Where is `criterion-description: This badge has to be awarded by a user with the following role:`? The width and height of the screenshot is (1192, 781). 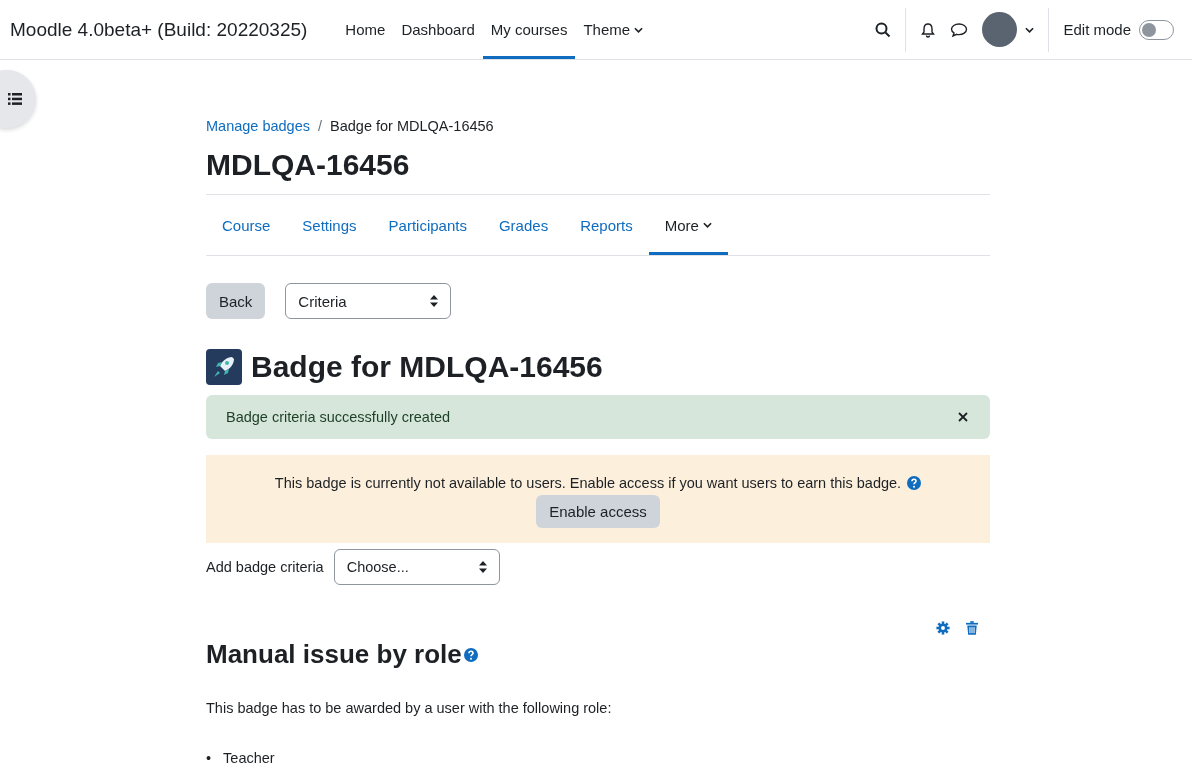
criterion-description: This badge has to be awarded by a user with the following role: is located at coordinates (409, 708).